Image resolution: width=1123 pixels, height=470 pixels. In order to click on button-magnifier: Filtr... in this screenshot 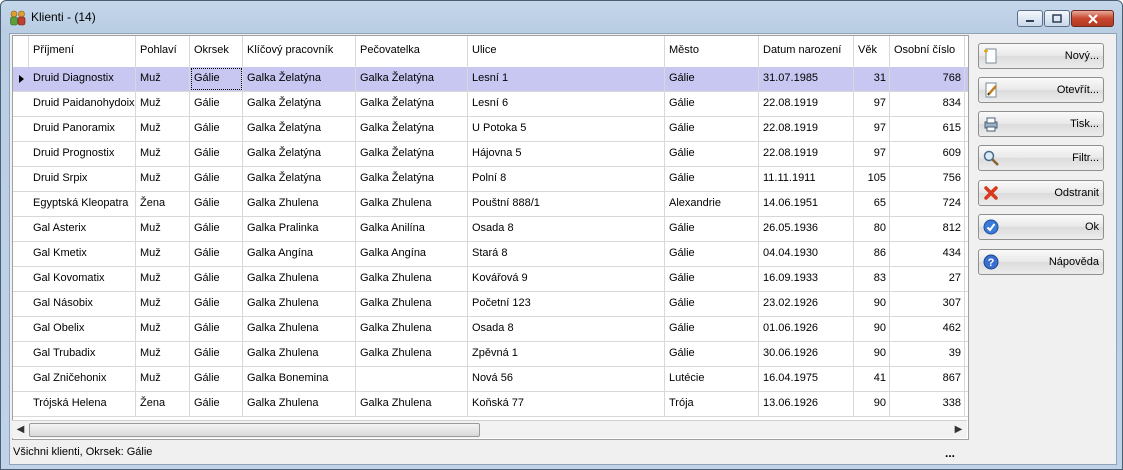, I will do `click(1041, 158)`.